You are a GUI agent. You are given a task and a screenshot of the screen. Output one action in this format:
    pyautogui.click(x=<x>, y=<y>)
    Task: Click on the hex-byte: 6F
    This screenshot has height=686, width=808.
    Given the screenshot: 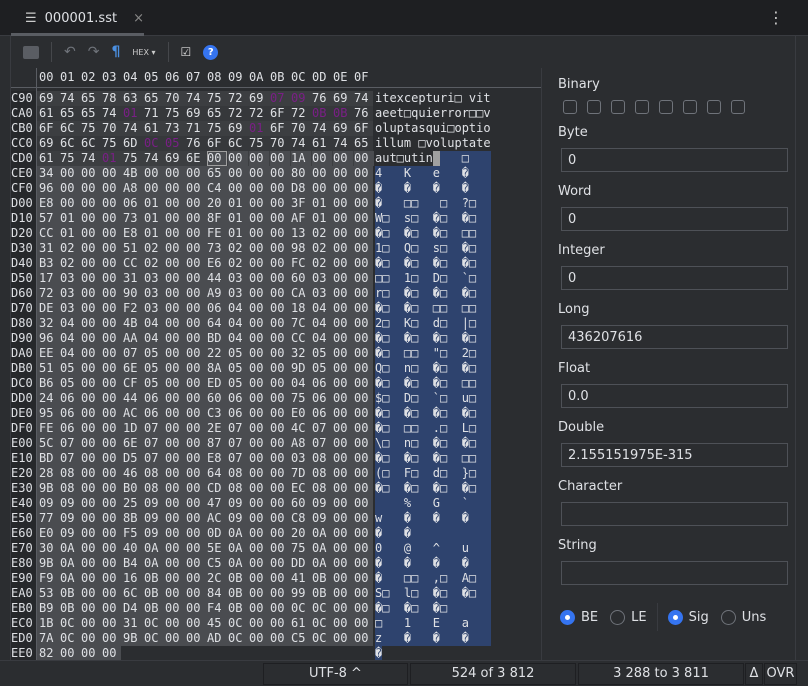 What is the action you would take?
    pyautogui.click(x=280, y=128)
    